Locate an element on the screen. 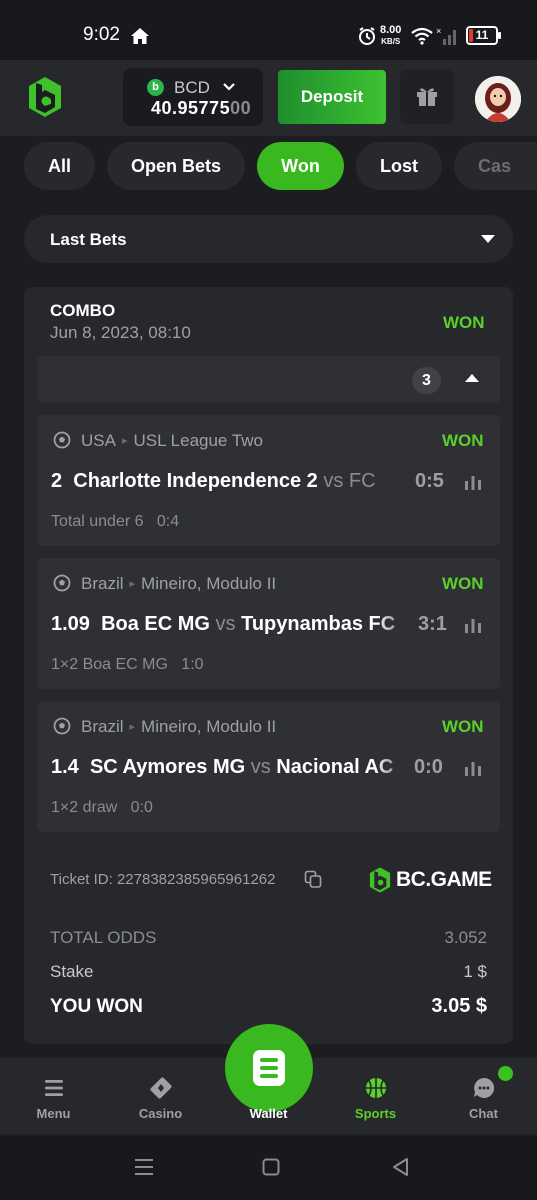 Image resolution: width=537 pixels, height=1200 pixels. menu-icon is located at coordinates (53, 1088).